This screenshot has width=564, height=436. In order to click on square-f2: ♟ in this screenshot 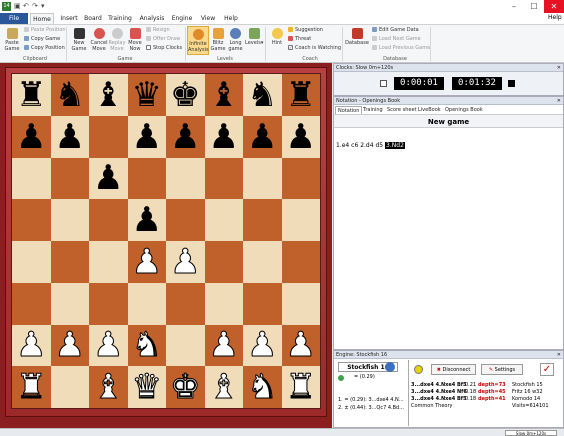, I will do `click(223, 345)`.